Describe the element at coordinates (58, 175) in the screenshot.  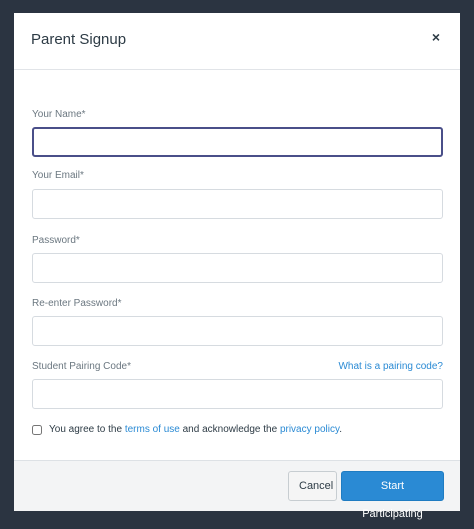
I see `email-label: Your Email*` at that location.